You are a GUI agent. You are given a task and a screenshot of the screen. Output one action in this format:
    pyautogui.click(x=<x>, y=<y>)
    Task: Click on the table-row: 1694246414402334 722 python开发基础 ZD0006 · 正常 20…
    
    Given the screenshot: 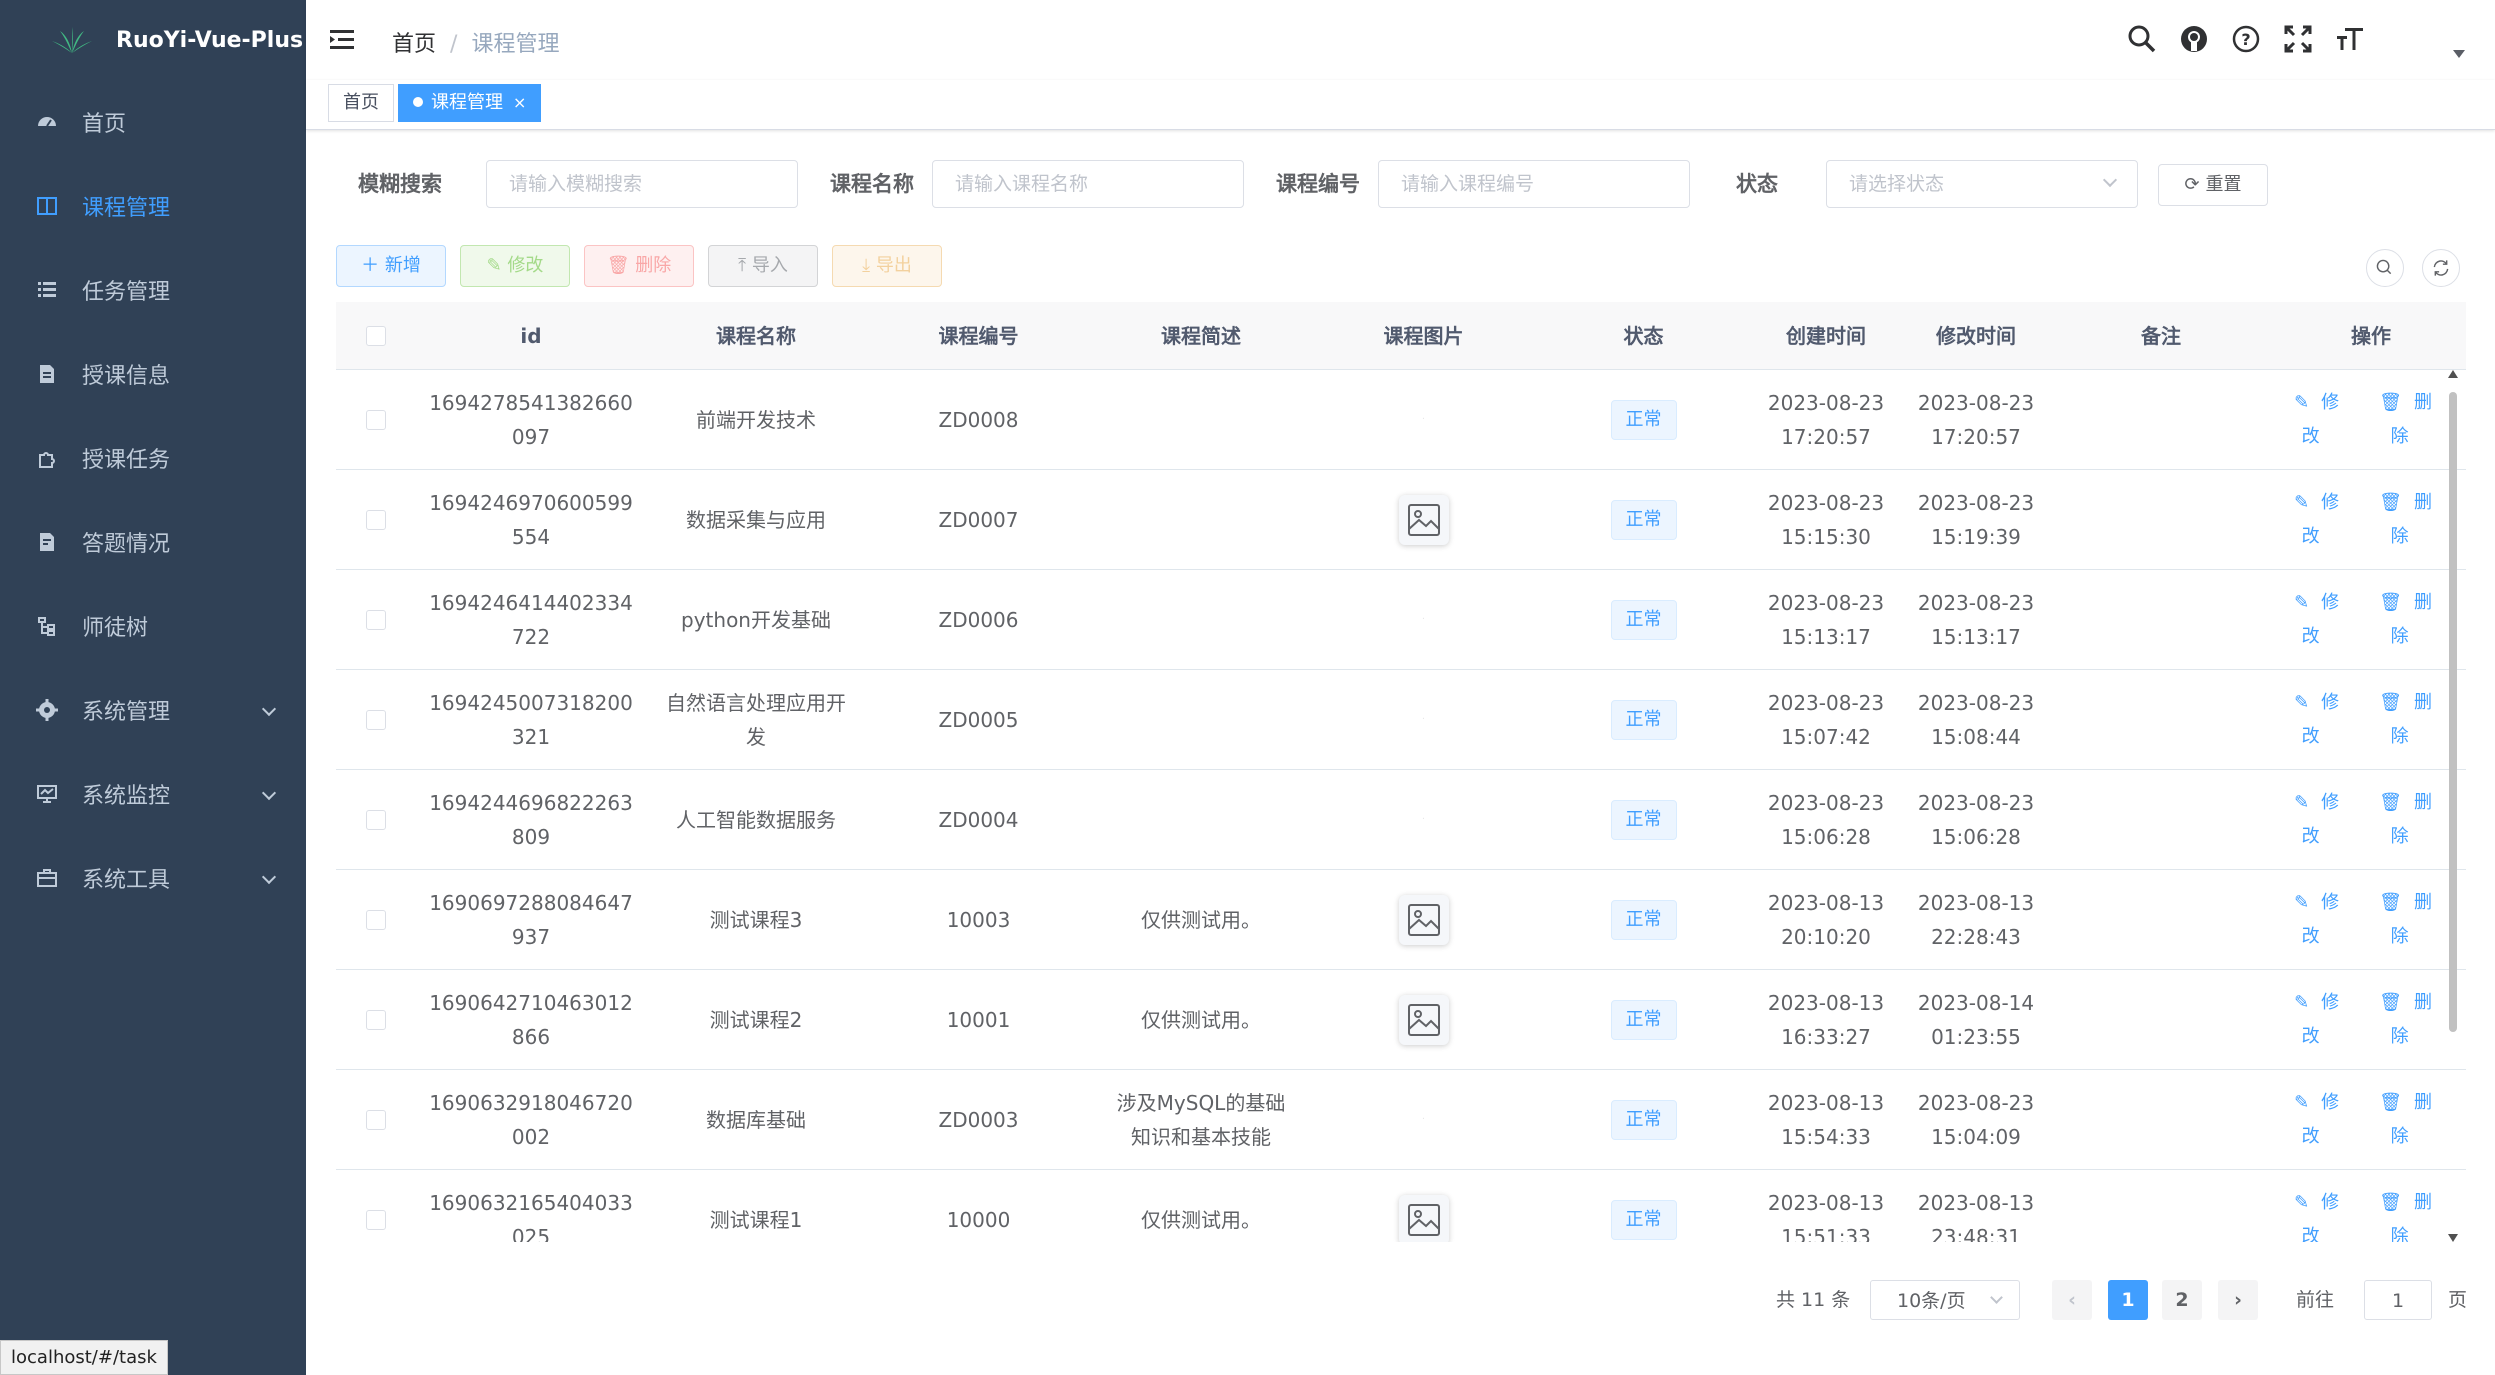 What is the action you would take?
    pyautogui.click(x=1401, y=620)
    